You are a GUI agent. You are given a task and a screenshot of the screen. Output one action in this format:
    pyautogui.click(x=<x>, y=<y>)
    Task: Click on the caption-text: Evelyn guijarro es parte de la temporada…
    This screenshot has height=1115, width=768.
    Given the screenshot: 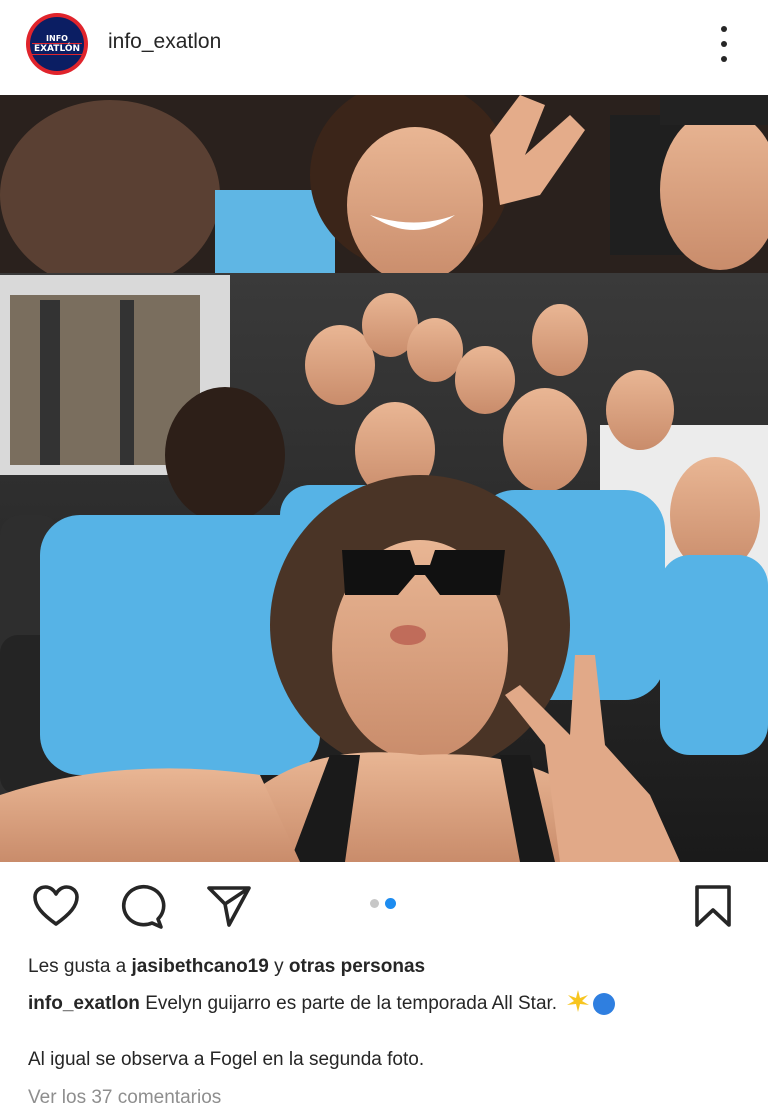 What is the action you would take?
    pyautogui.click(x=351, y=1004)
    